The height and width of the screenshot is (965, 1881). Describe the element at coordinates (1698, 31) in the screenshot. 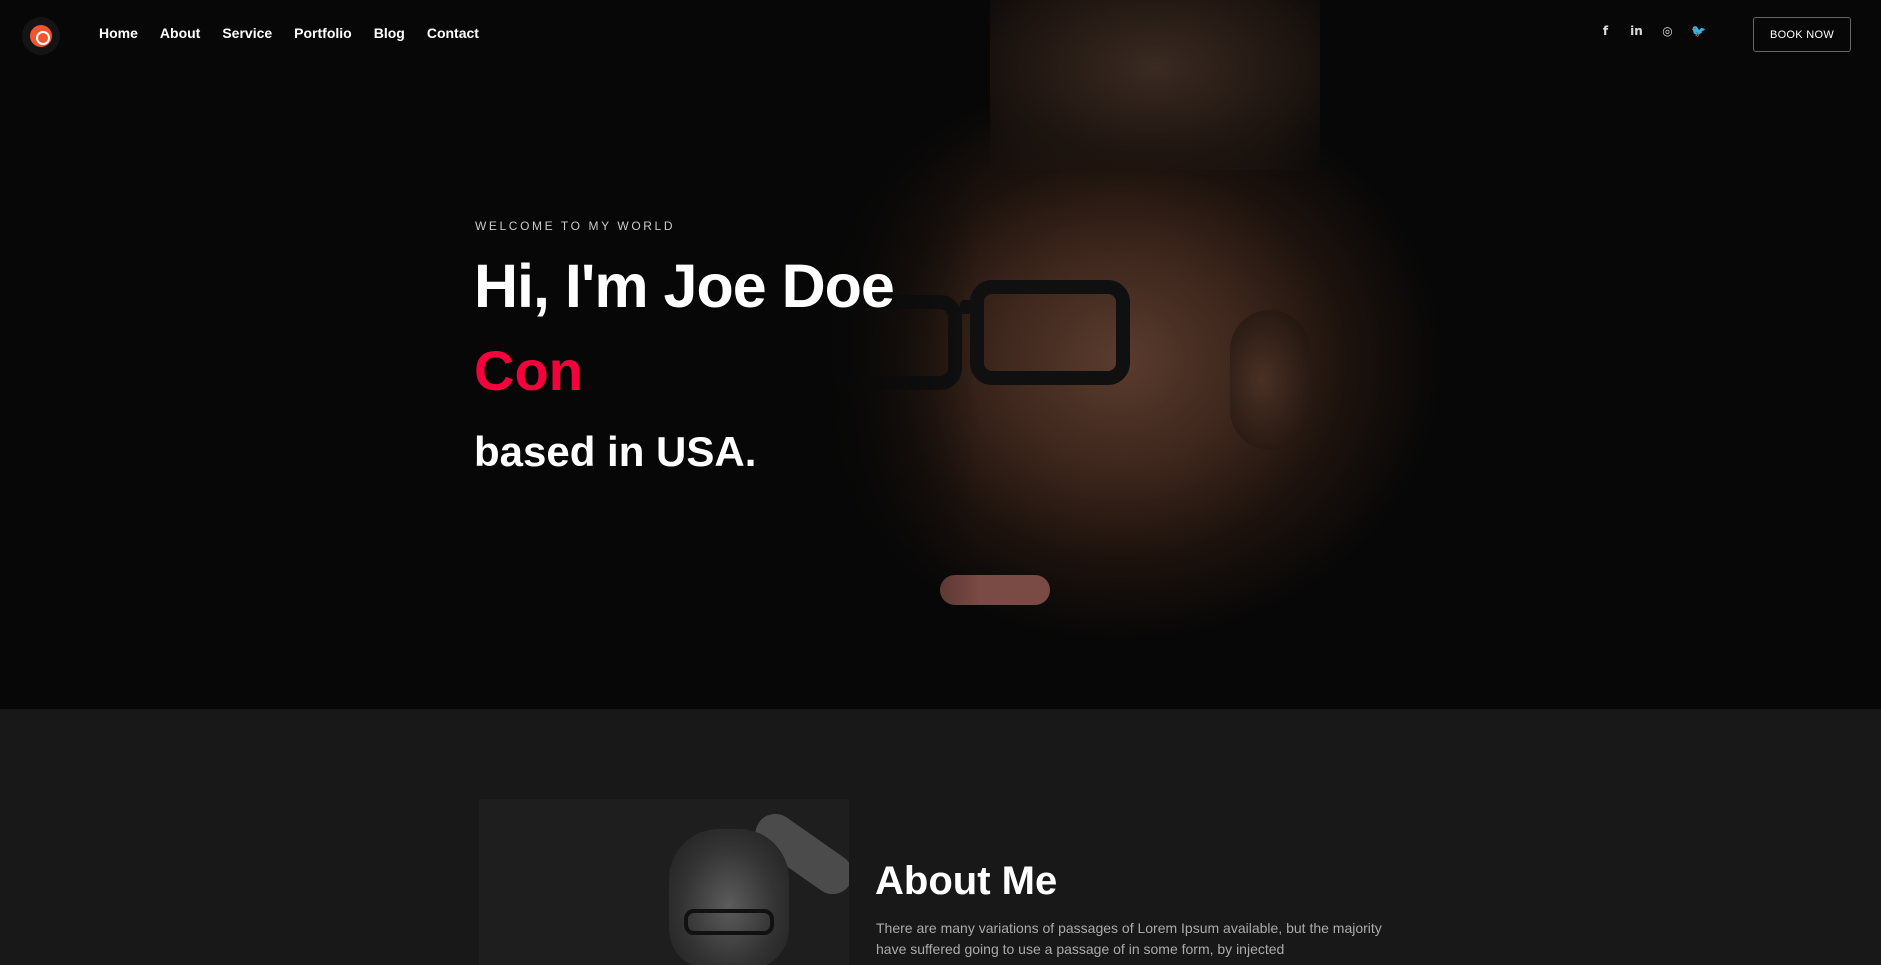

I see `twitter-icon: 🐦` at that location.